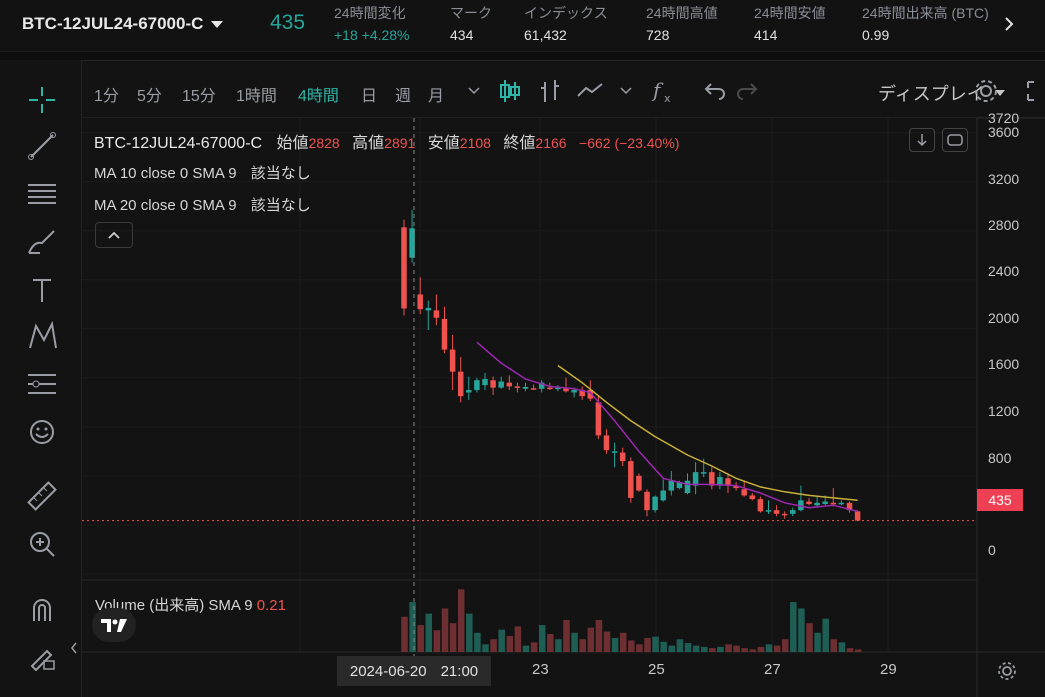 This screenshot has height=697, width=1045. Describe the element at coordinates (324, 143) in the screenshot. I see `open-value: 2828` at that location.